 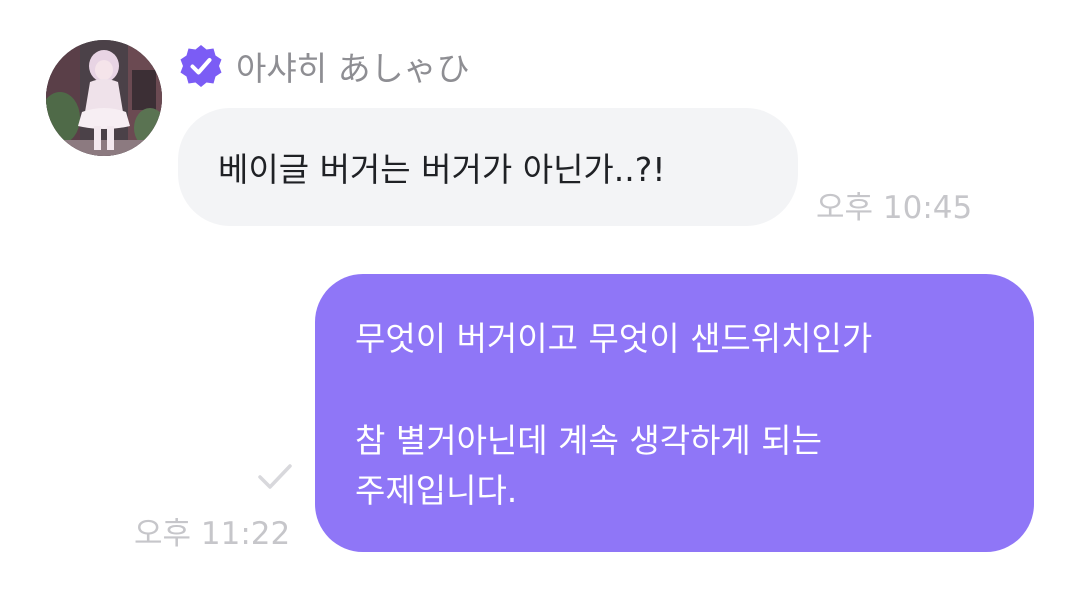 What do you see at coordinates (588, 440) in the screenshot?
I see `outgoing-message-line: 참 별거아닌데 계속 생각하게 되는` at bounding box center [588, 440].